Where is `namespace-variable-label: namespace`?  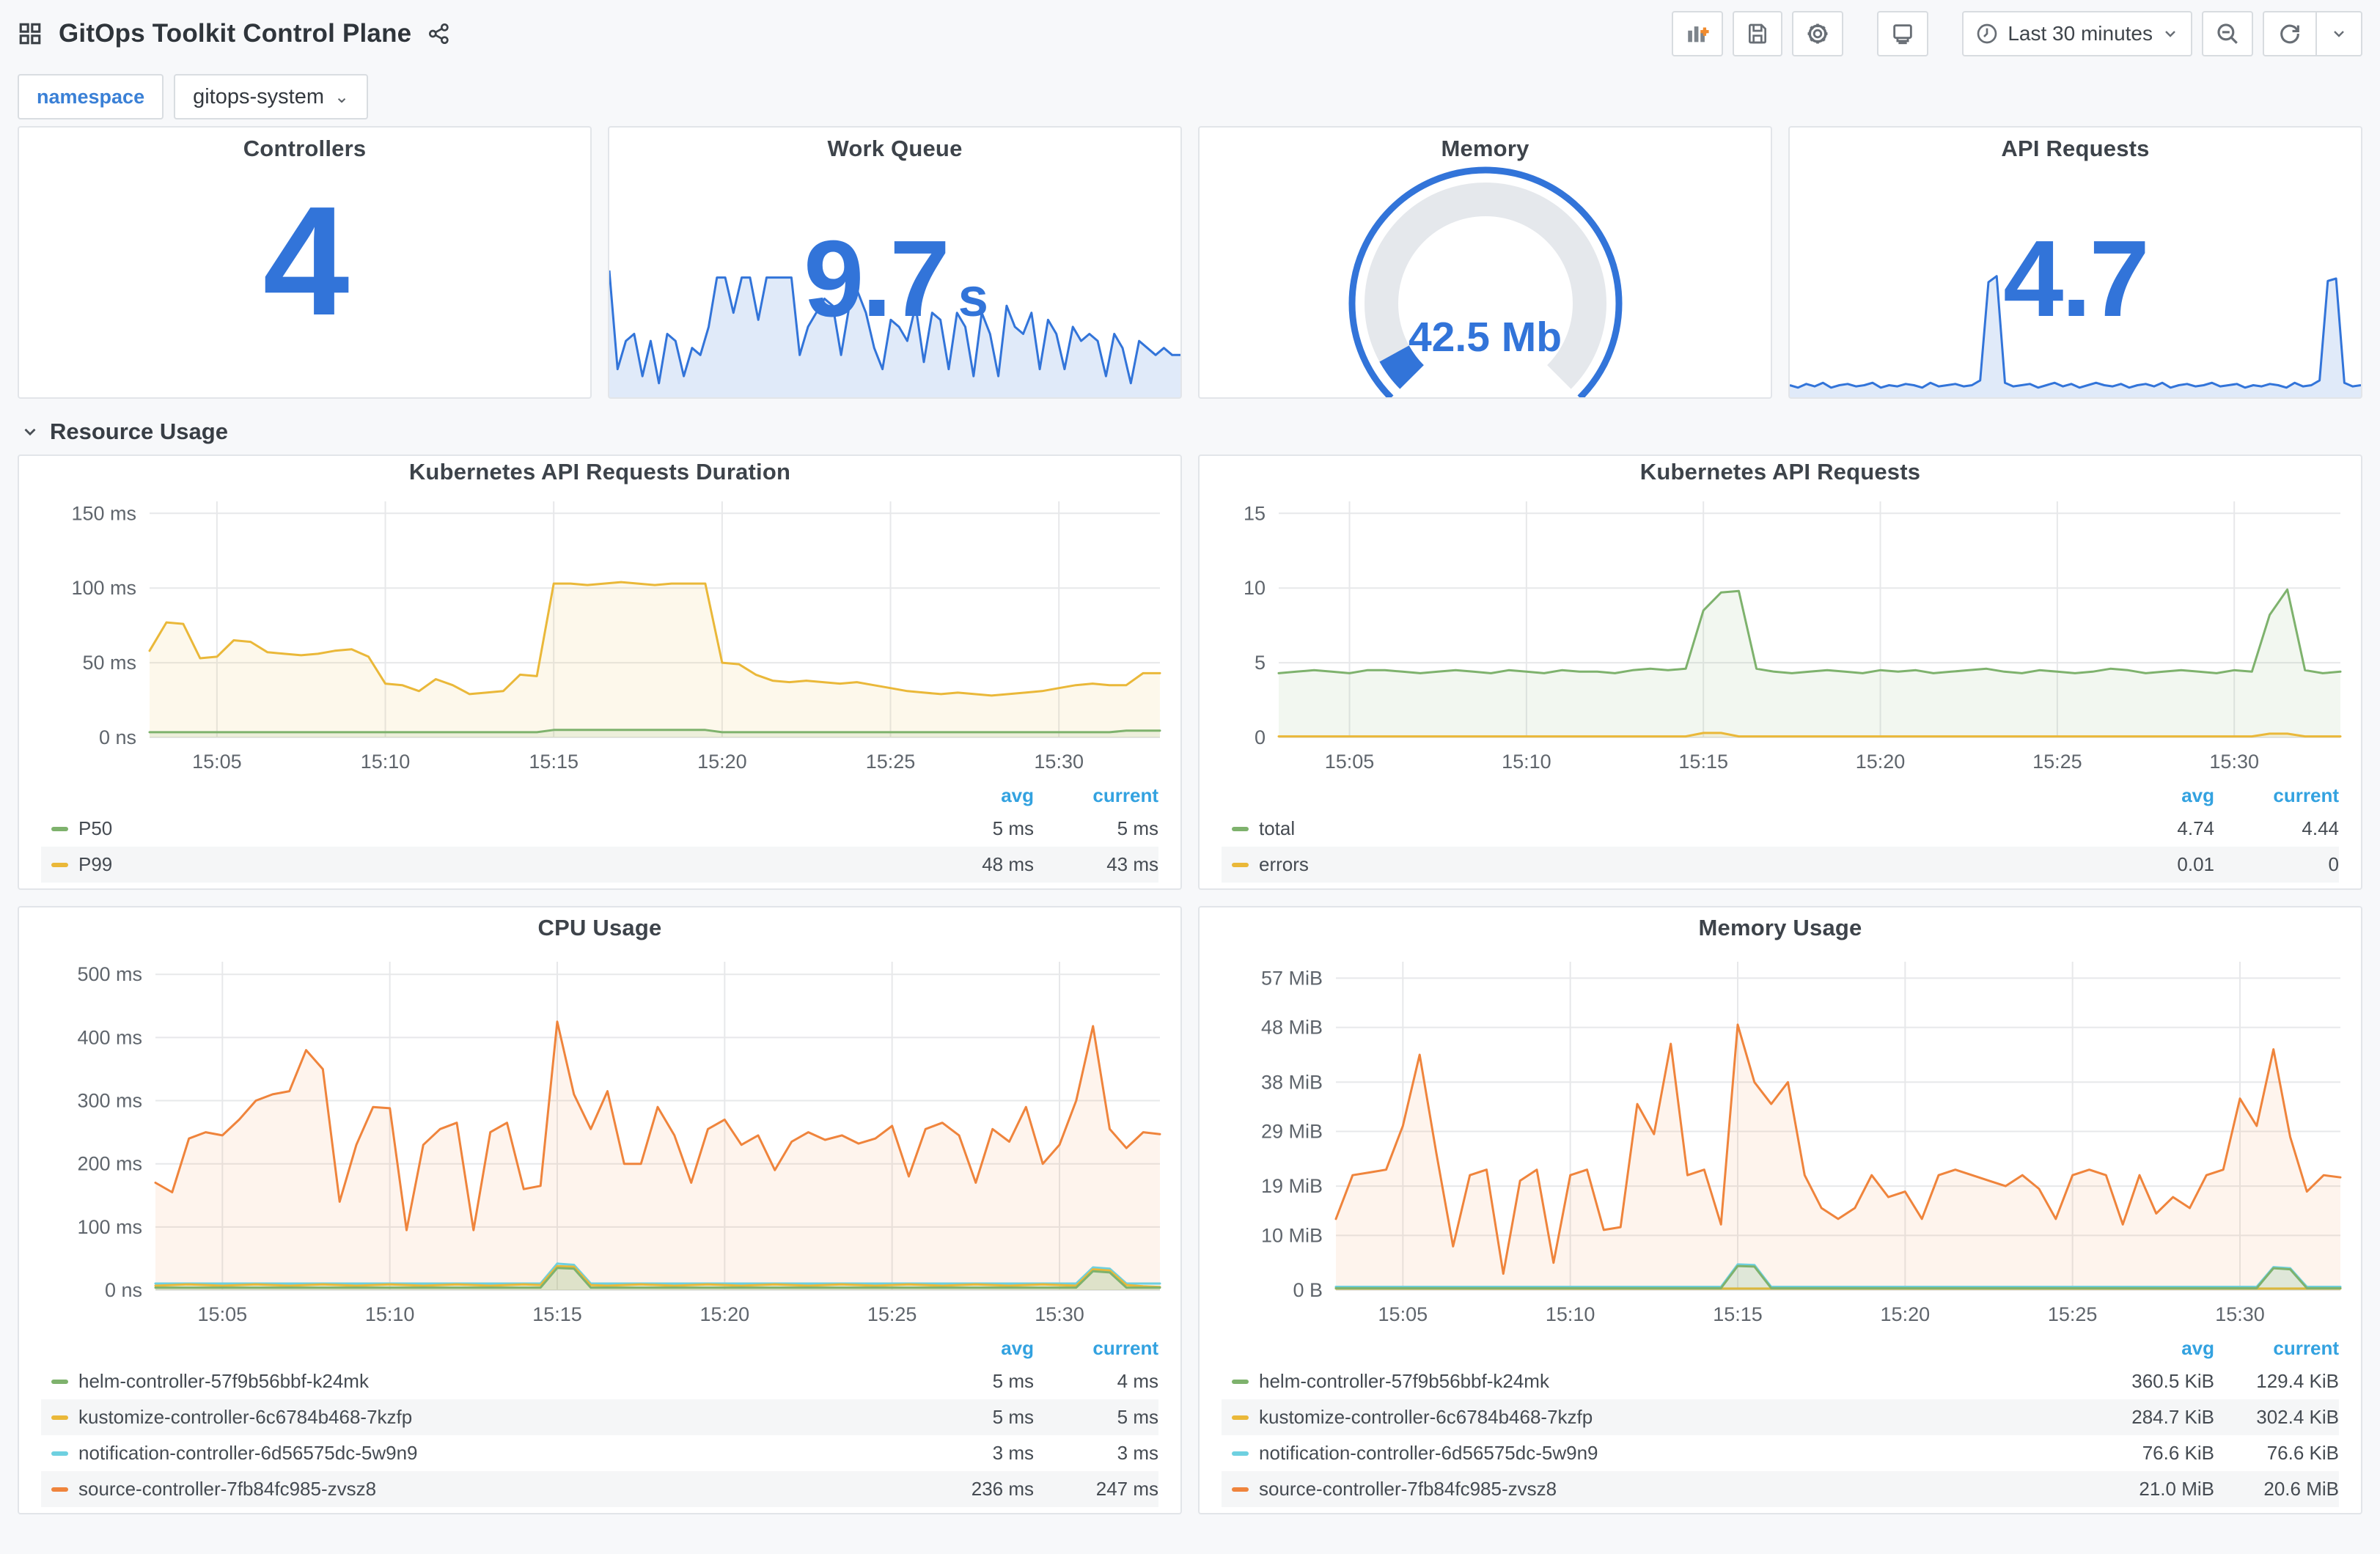 namespace-variable-label: namespace is located at coordinates (91, 97).